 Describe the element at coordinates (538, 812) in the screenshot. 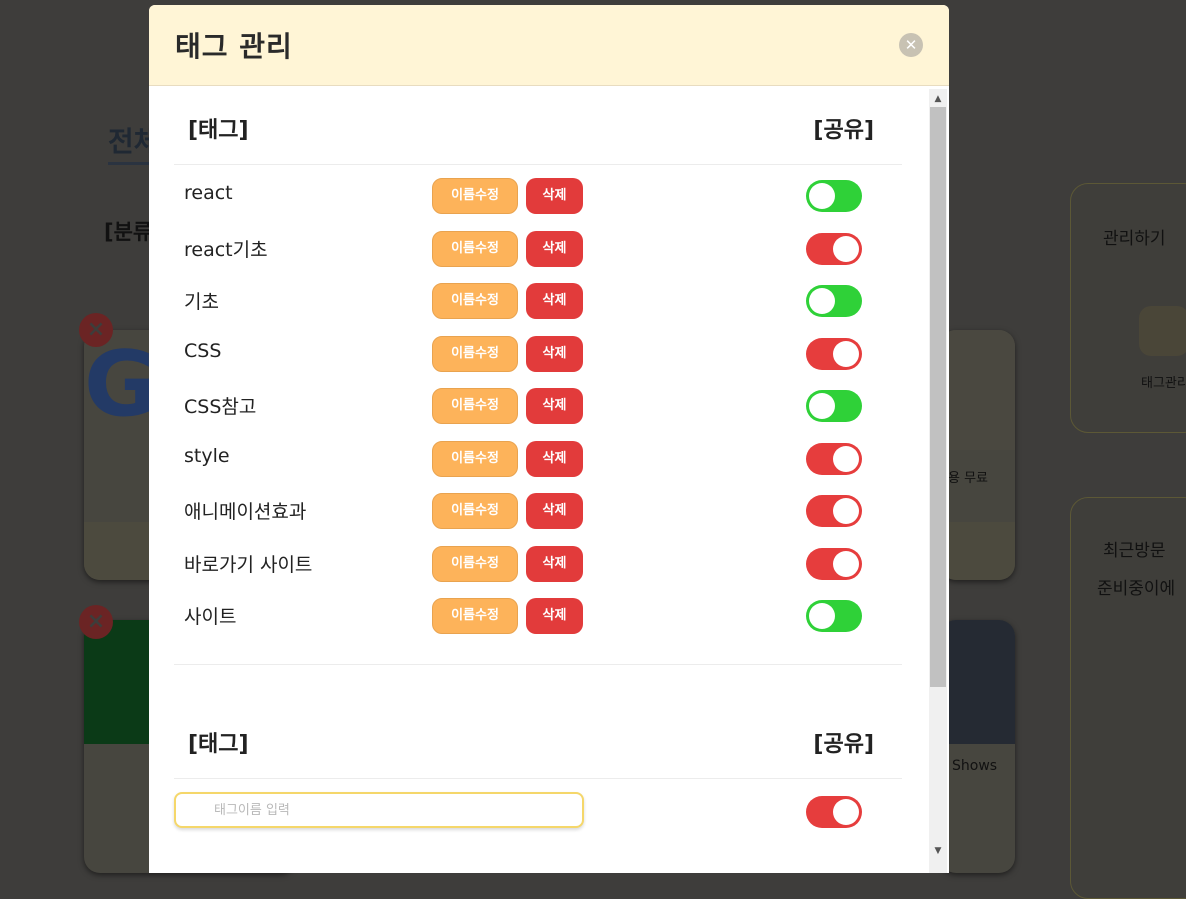

I see `new-tag-share-row` at that location.